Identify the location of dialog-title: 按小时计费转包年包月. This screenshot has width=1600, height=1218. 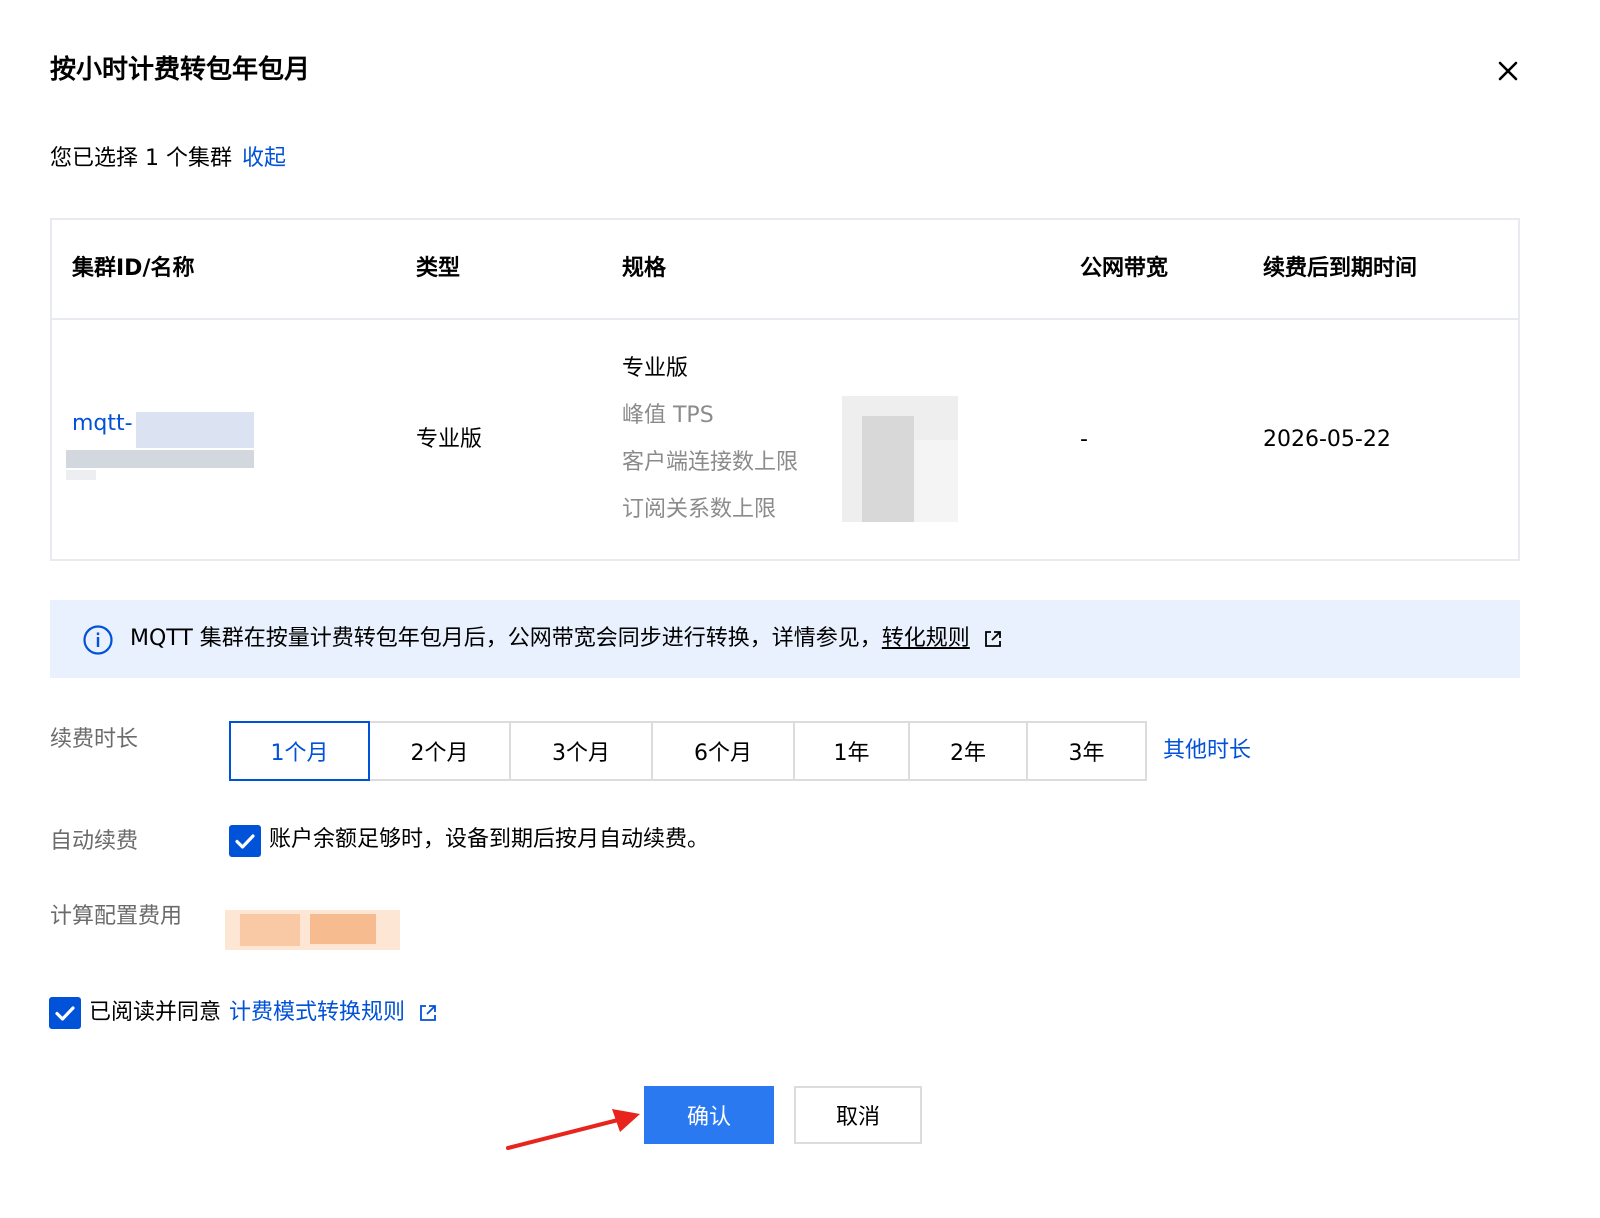
(180, 70).